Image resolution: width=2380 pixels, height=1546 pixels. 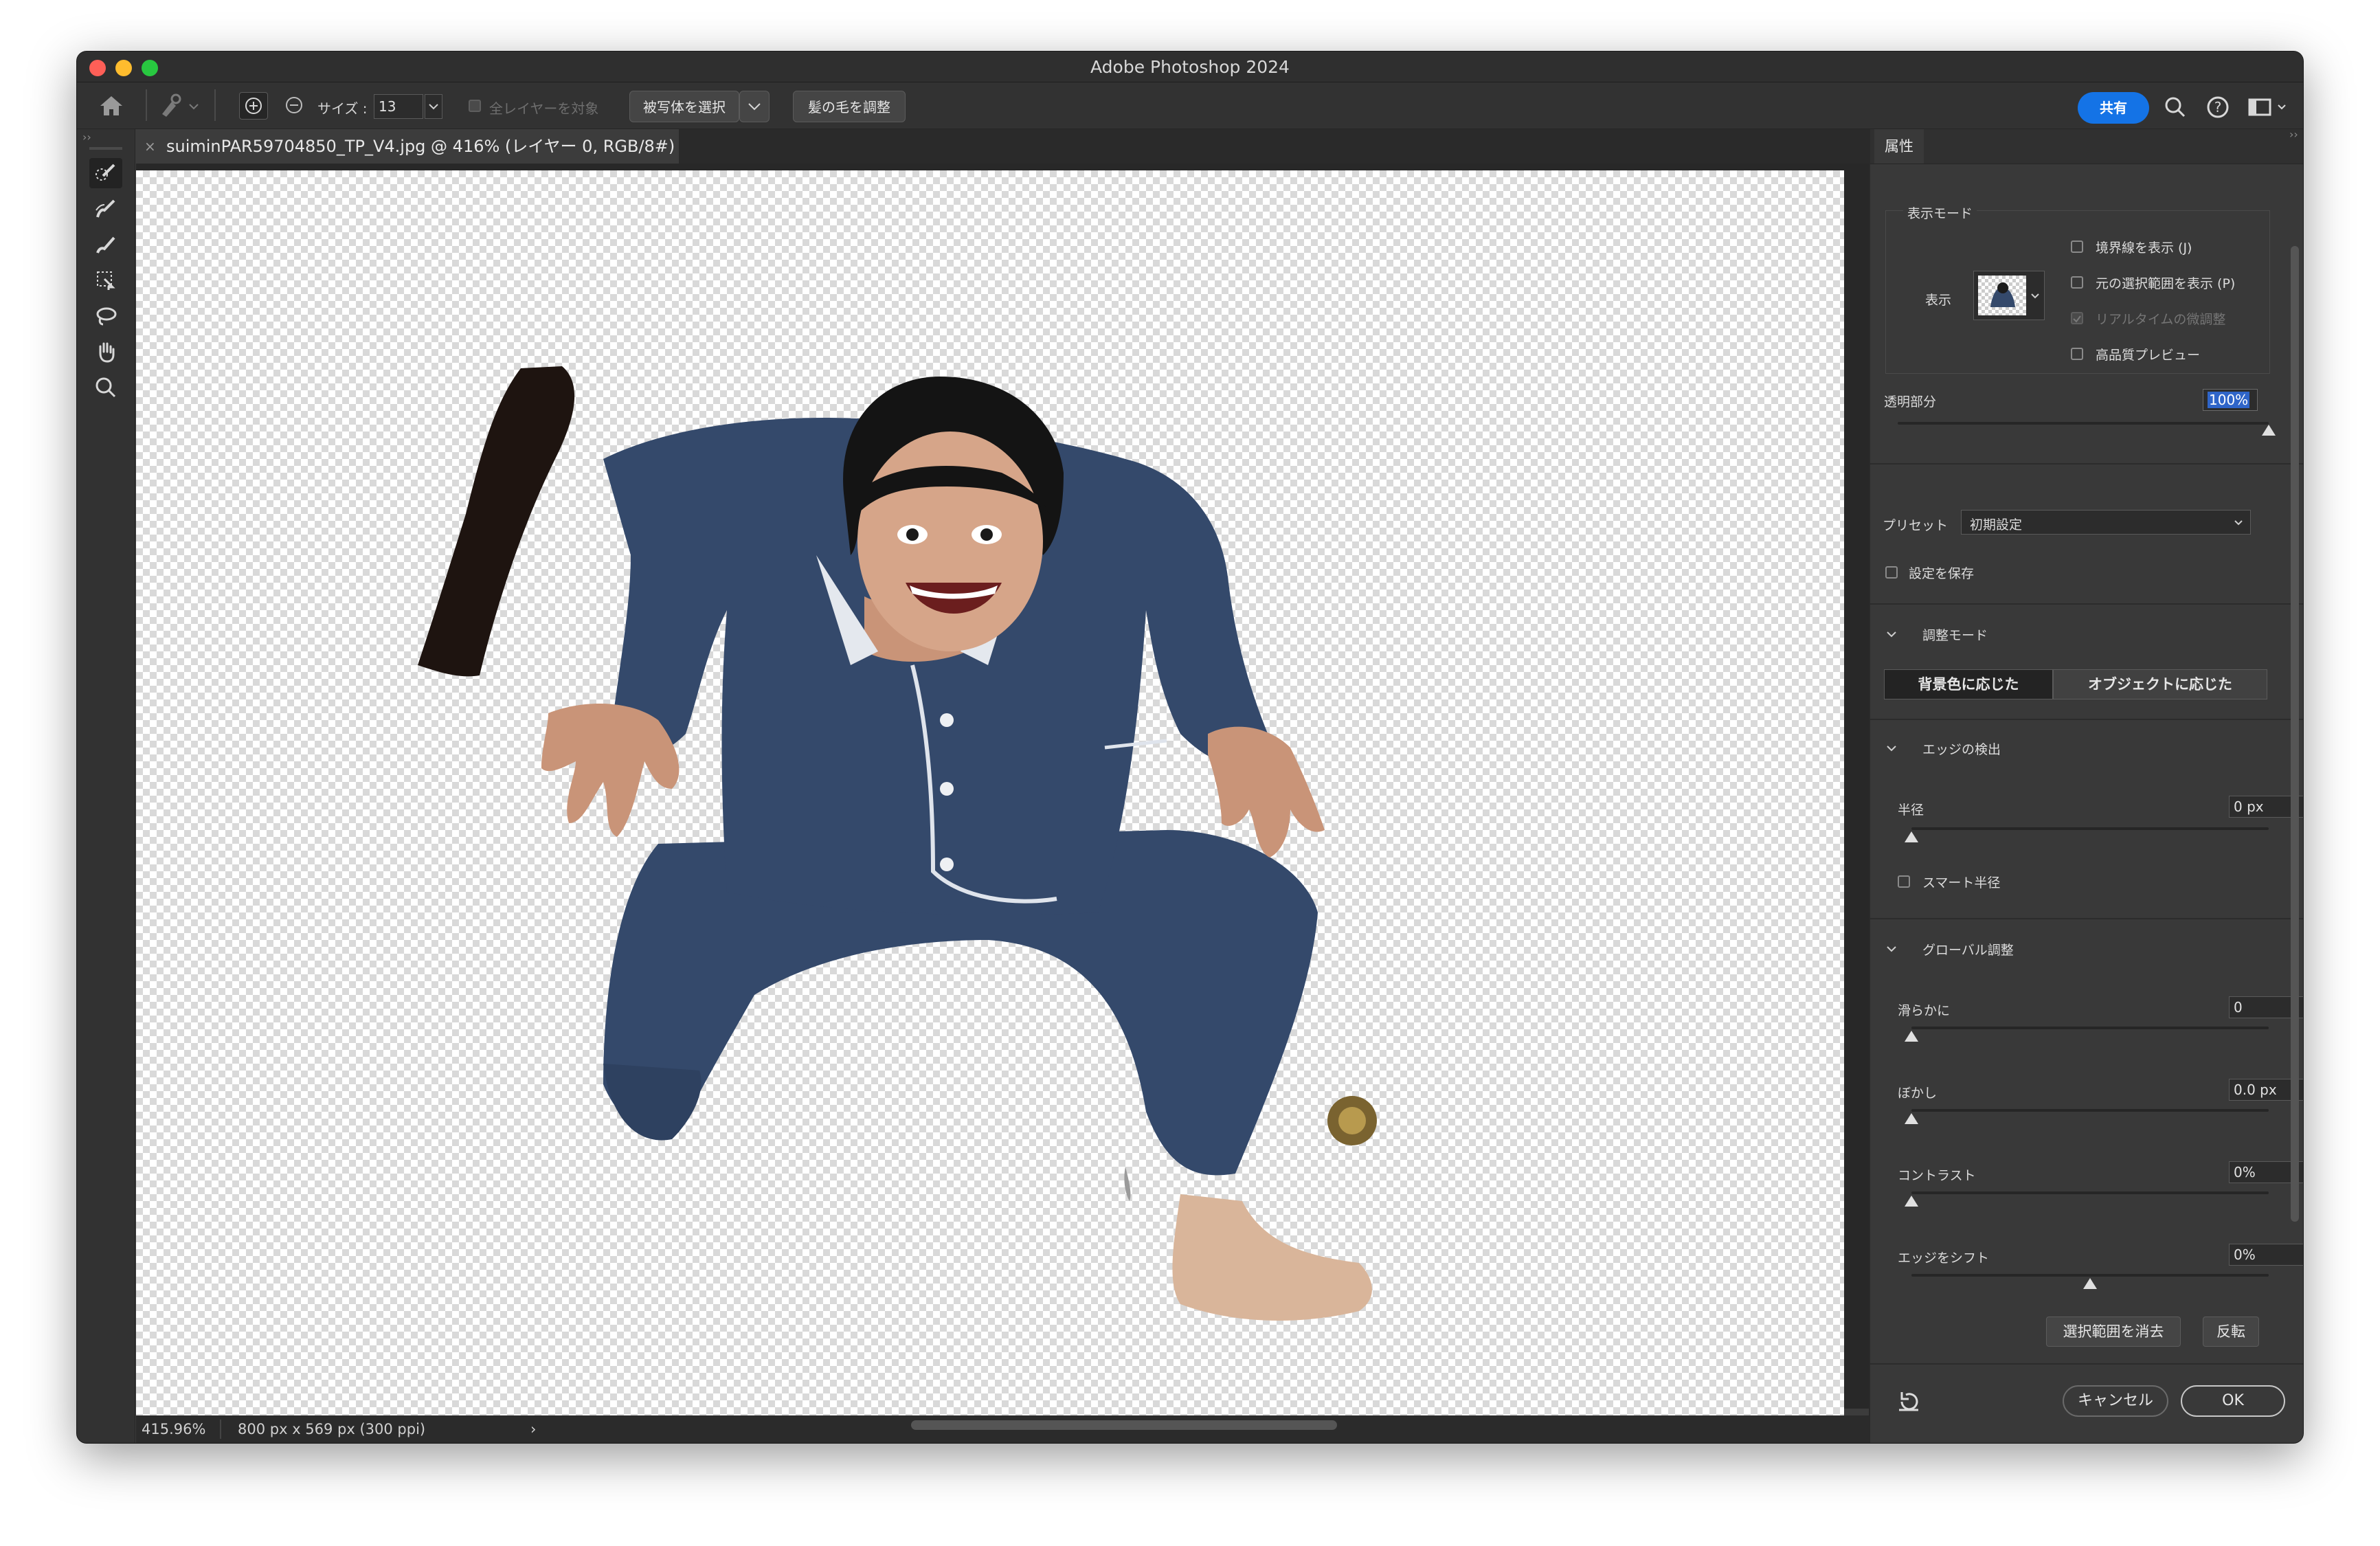 What do you see at coordinates (105, 316) in the screenshot?
I see `lasso-icon` at bounding box center [105, 316].